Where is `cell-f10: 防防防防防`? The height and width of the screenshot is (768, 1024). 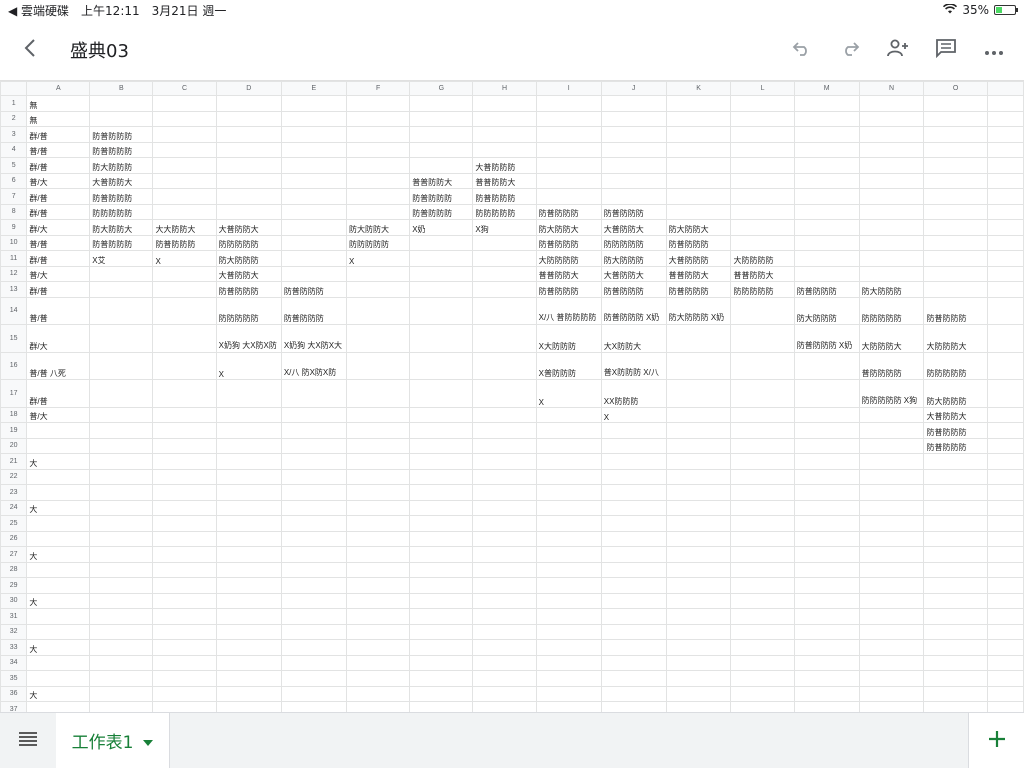 cell-f10: 防防防防防 is located at coordinates (378, 242).